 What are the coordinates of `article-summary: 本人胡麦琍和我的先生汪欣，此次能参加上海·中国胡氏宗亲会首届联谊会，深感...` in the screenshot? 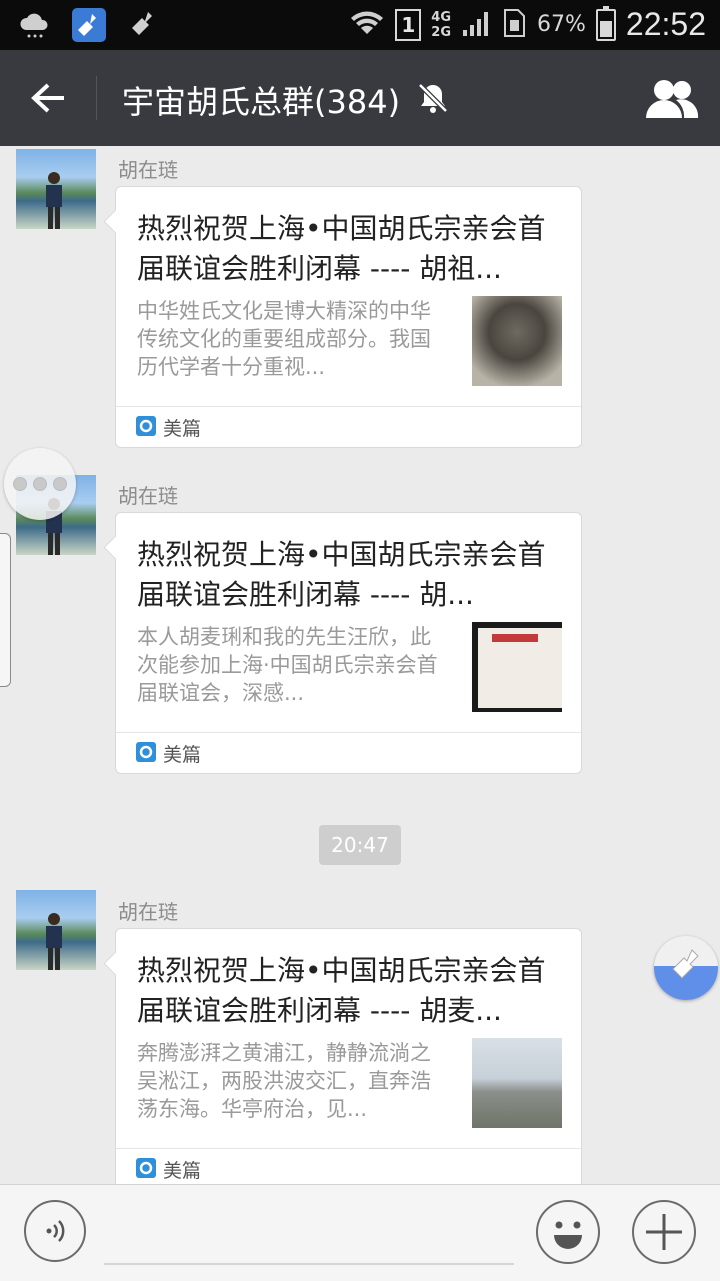 It's located at (287, 665).